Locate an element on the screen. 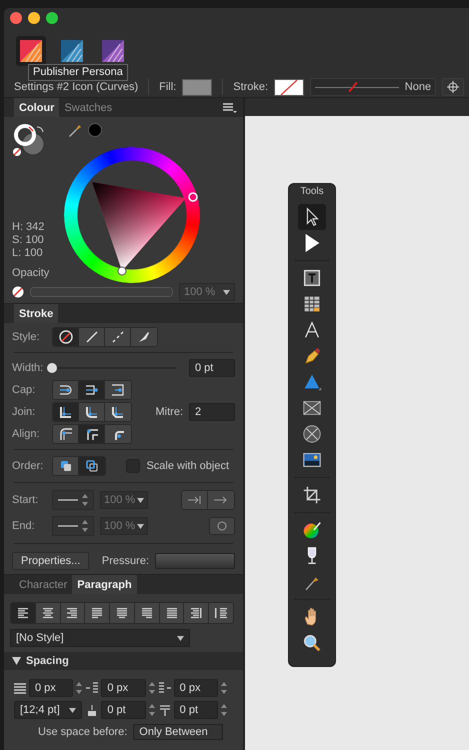 The height and width of the screenshot is (750, 469). join-bevel-icon is located at coordinates (118, 412).